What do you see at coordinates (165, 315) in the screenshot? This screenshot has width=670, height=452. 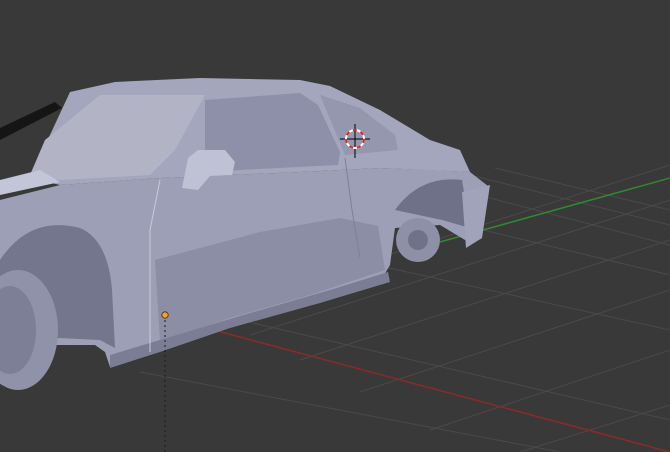 I see `object-origin-icon` at bounding box center [165, 315].